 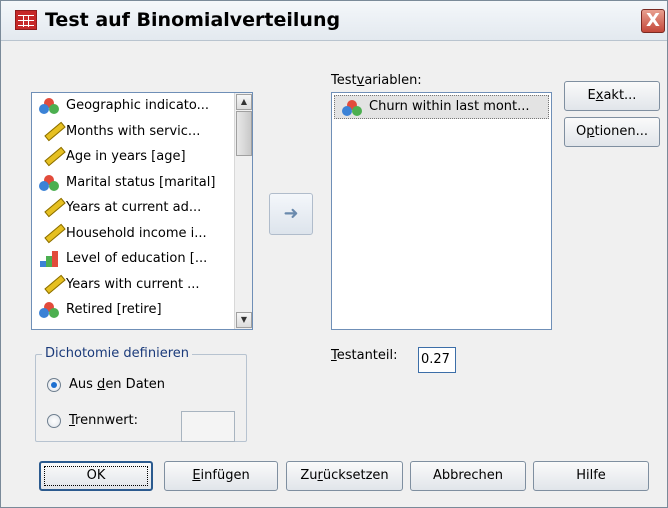 What do you see at coordinates (117, 353) in the screenshot?
I see `dichotomy-group-title: Dichotomie definieren` at bounding box center [117, 353].